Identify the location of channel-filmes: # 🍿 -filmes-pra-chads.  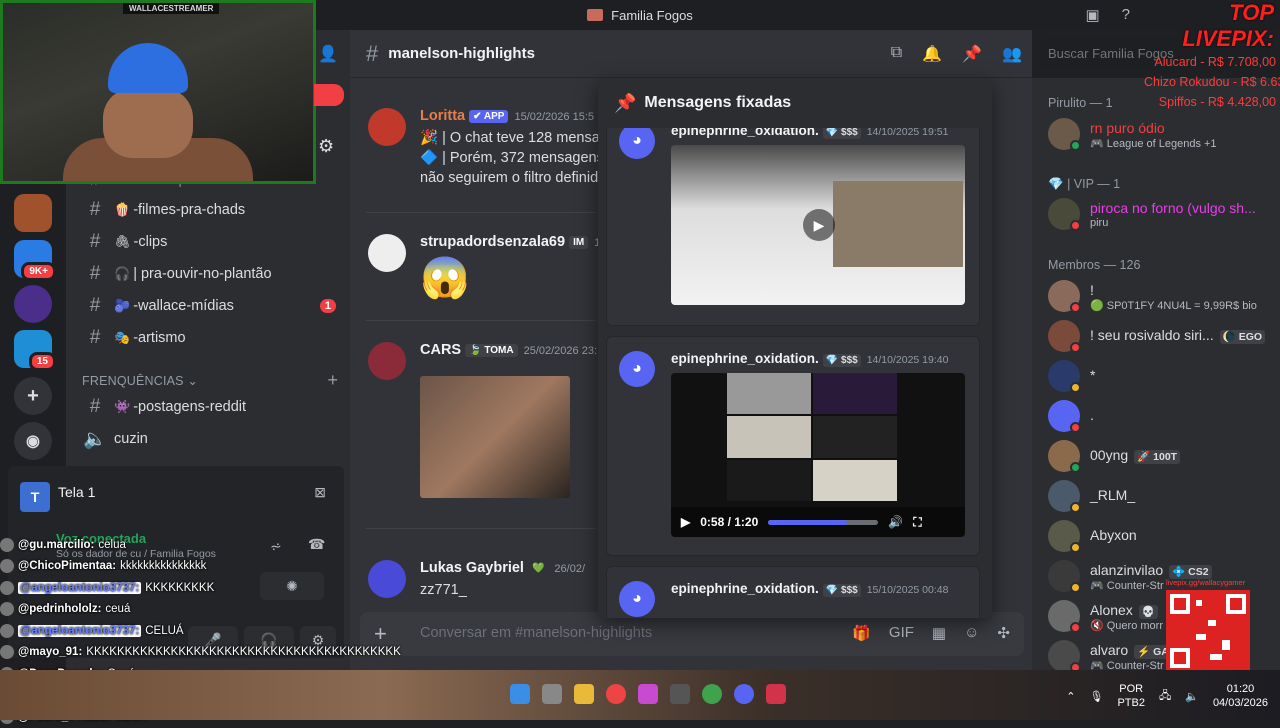
(212, 210).